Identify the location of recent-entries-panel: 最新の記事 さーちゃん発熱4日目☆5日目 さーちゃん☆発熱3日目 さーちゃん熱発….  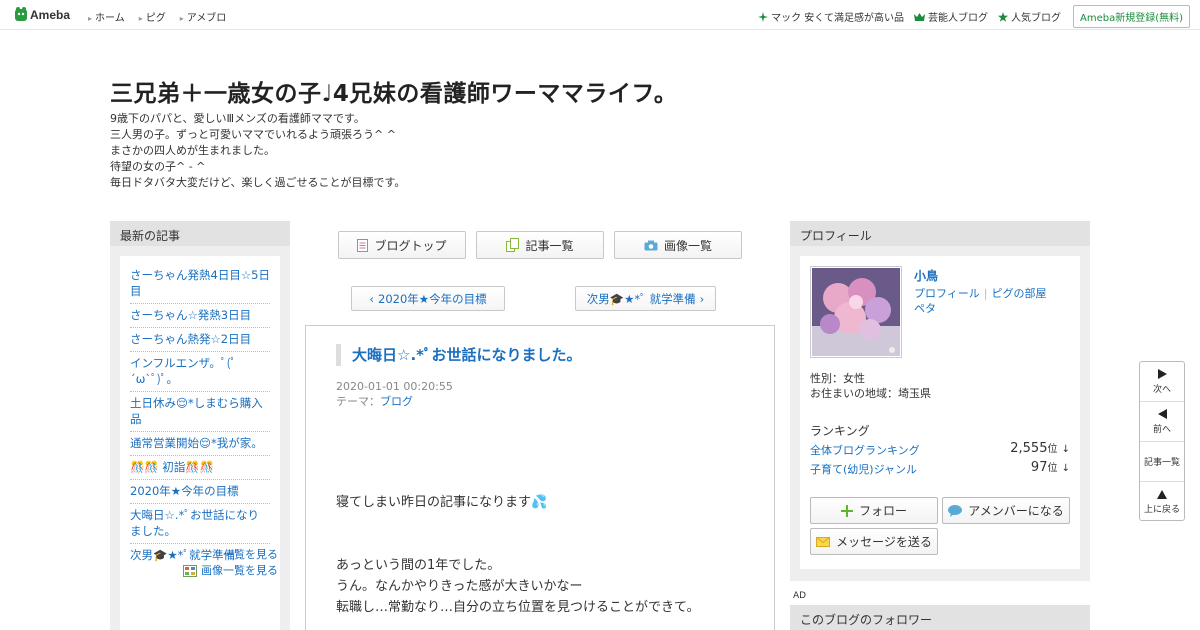
(200, 425).